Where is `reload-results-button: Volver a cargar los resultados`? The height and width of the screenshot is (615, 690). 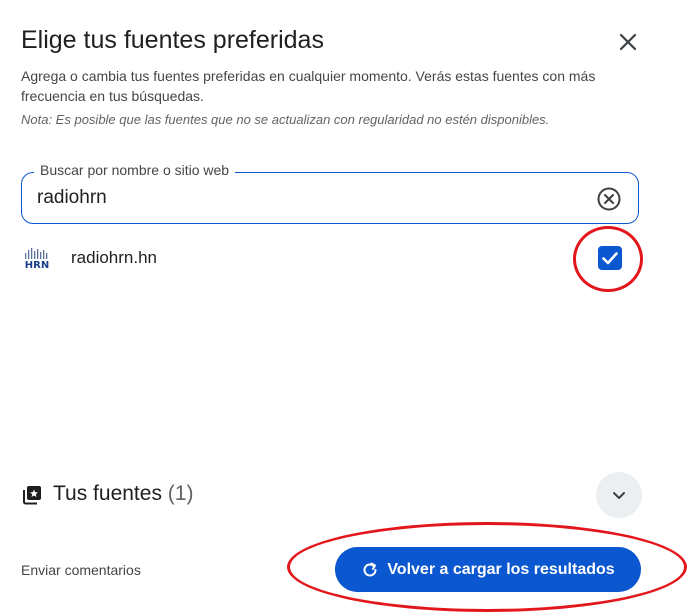 reload-results-button: Volver a cargar los resultados is located at coordinates (488, 569).